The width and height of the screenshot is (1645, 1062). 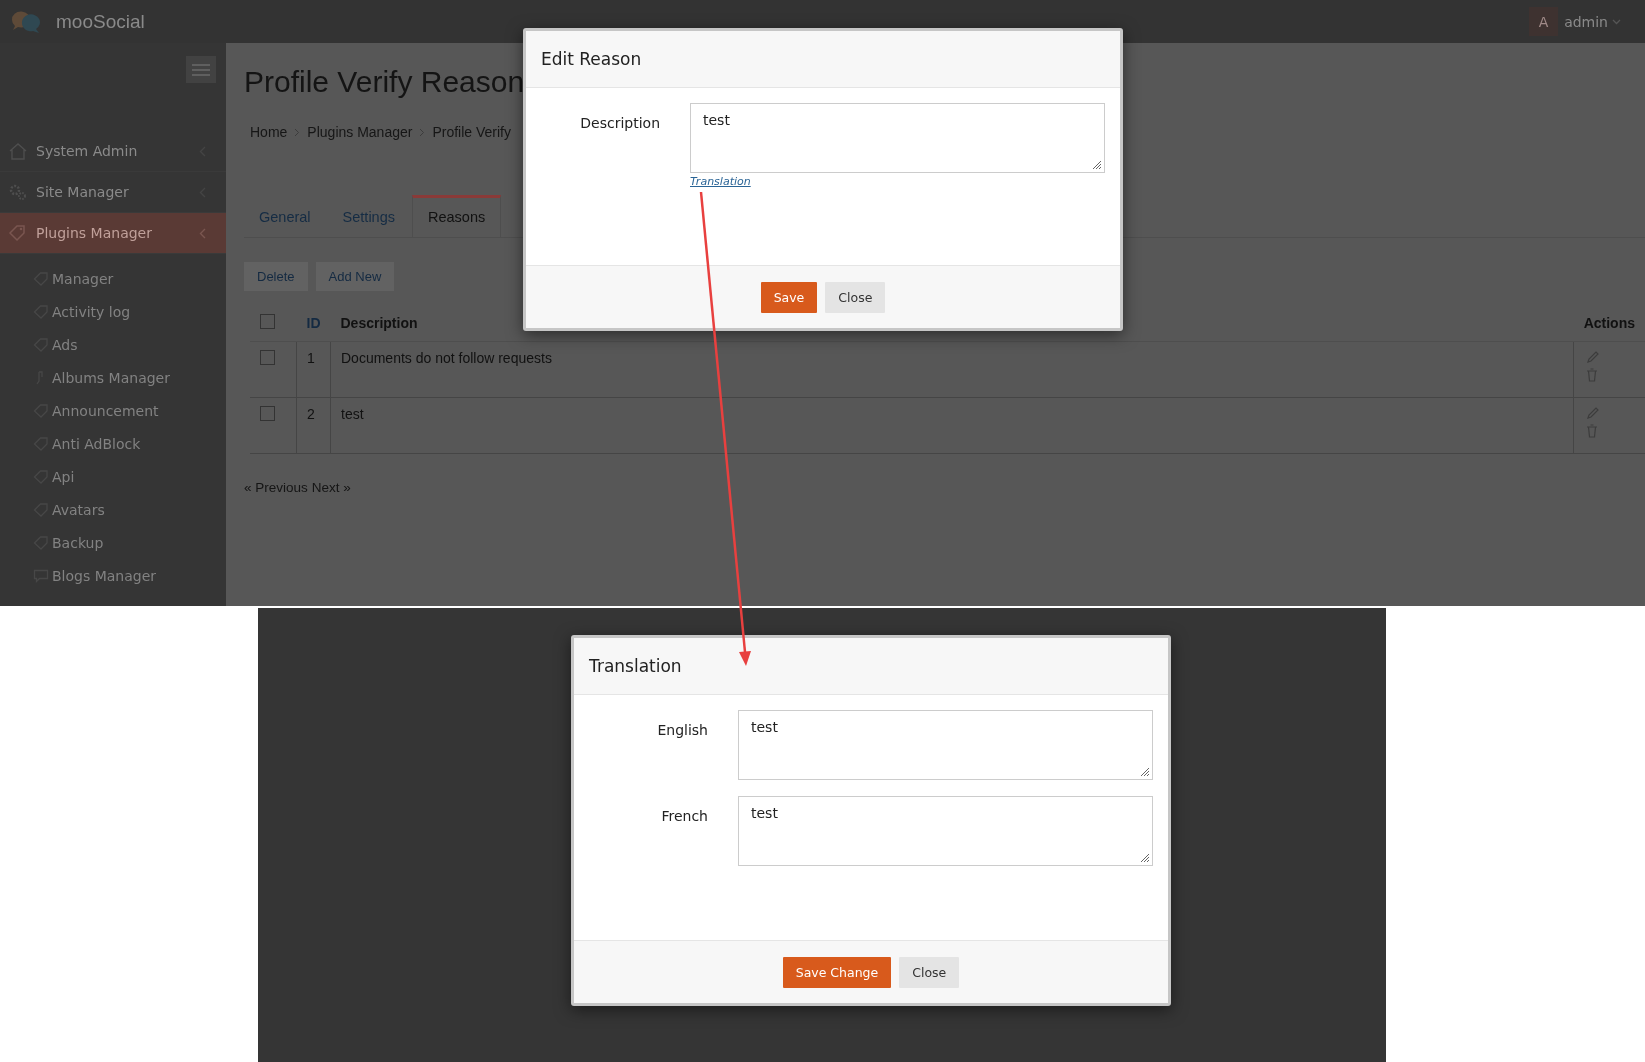 What do you see at coordinates (360, 132) in the screenshot?
I see `breadcrumb-link: Plugins Manager` at bounding box center [360, 132].